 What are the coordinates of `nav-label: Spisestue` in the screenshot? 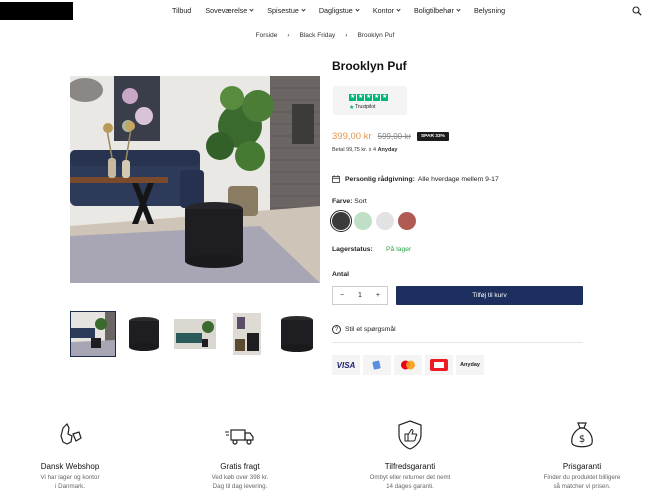 It's located at (283, 10).